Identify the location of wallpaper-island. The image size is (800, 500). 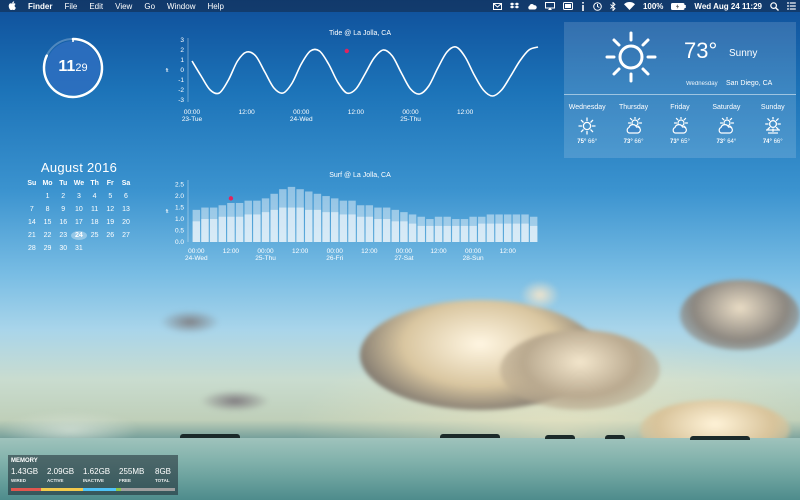
(210, 436).